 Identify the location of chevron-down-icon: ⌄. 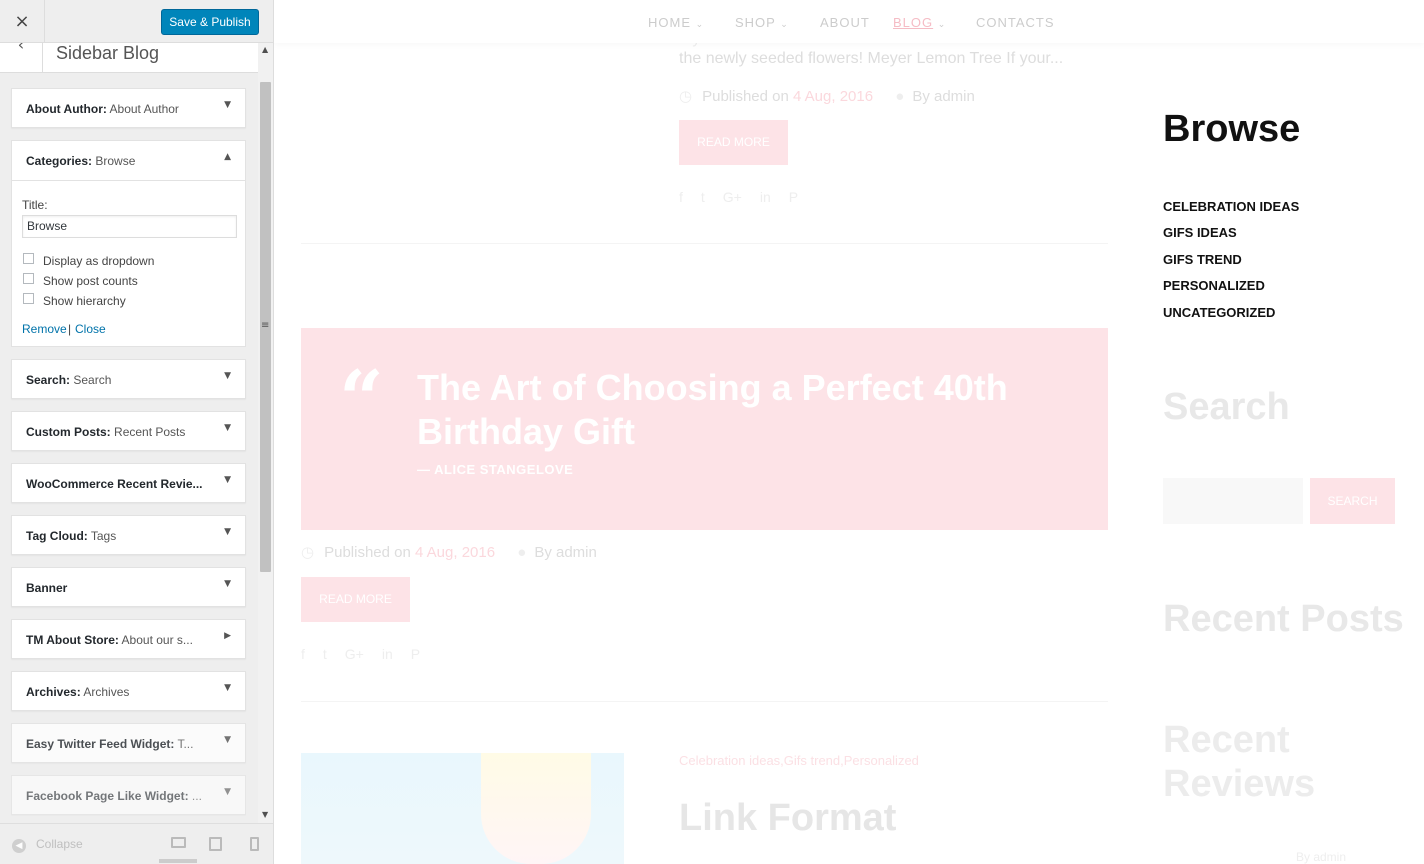
(700, 24).